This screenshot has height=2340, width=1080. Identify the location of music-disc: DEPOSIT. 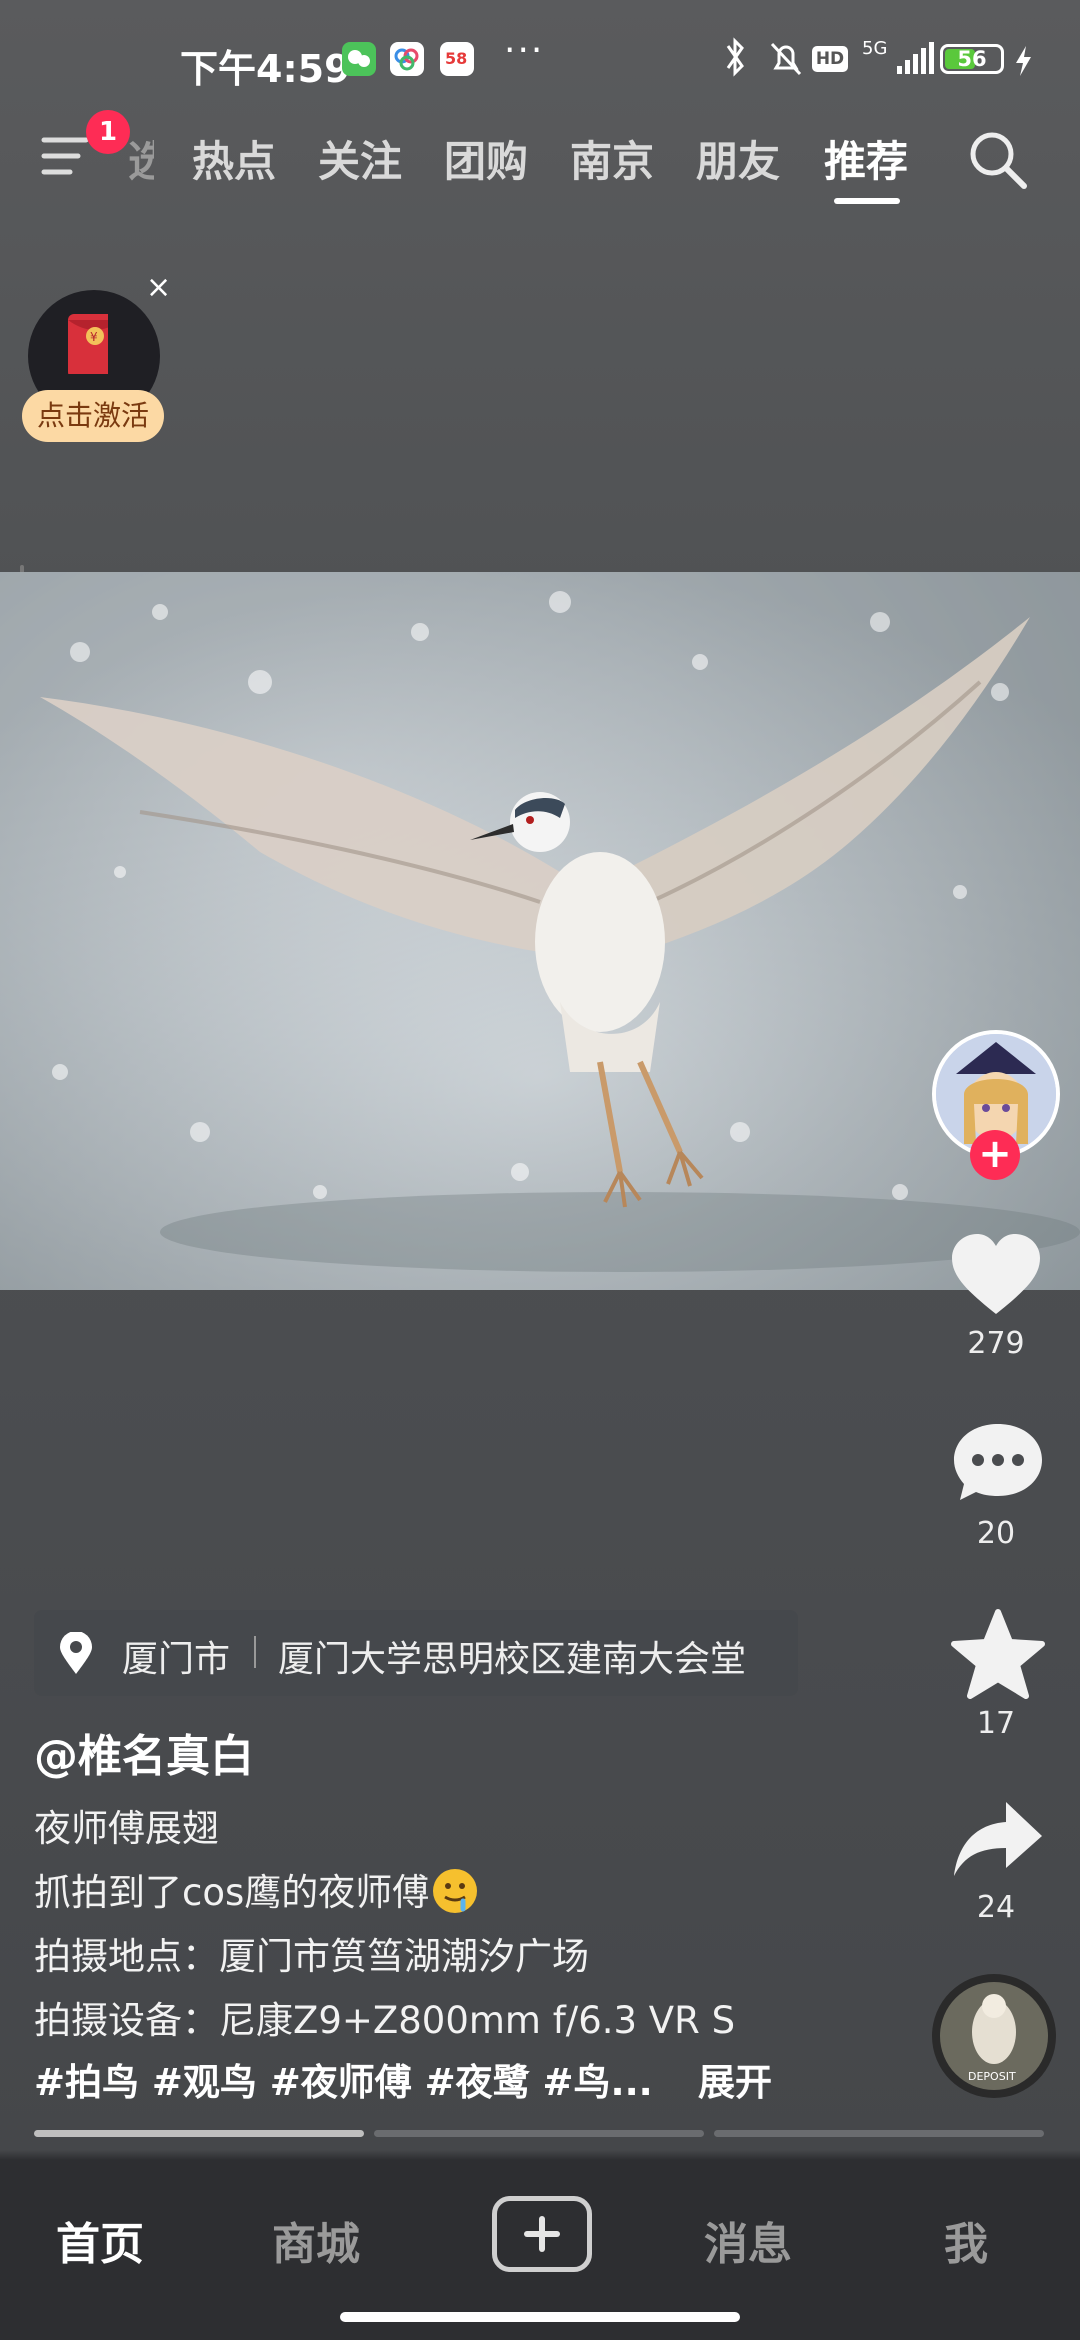
(994, 2036).